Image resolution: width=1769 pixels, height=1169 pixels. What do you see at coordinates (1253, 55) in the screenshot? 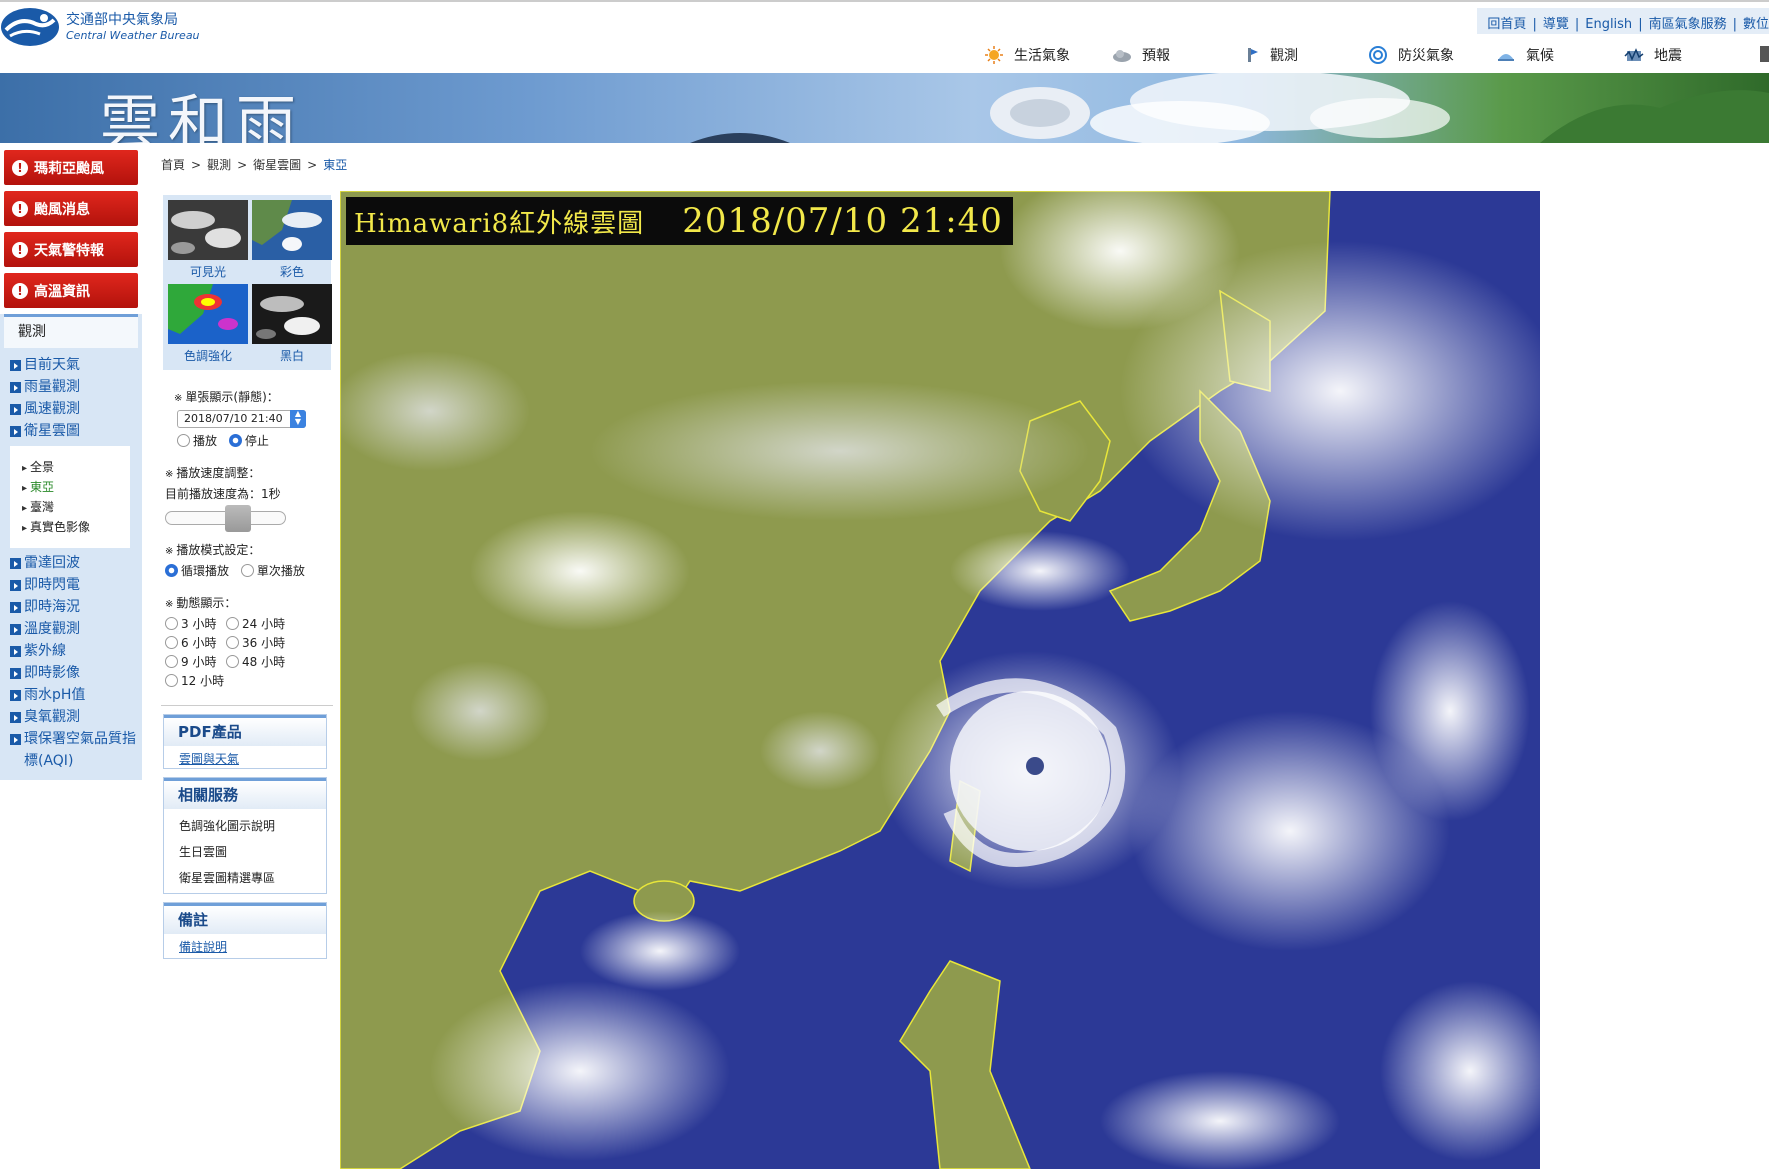
I see `instrument-icon` at bounding box center [1253, 55].